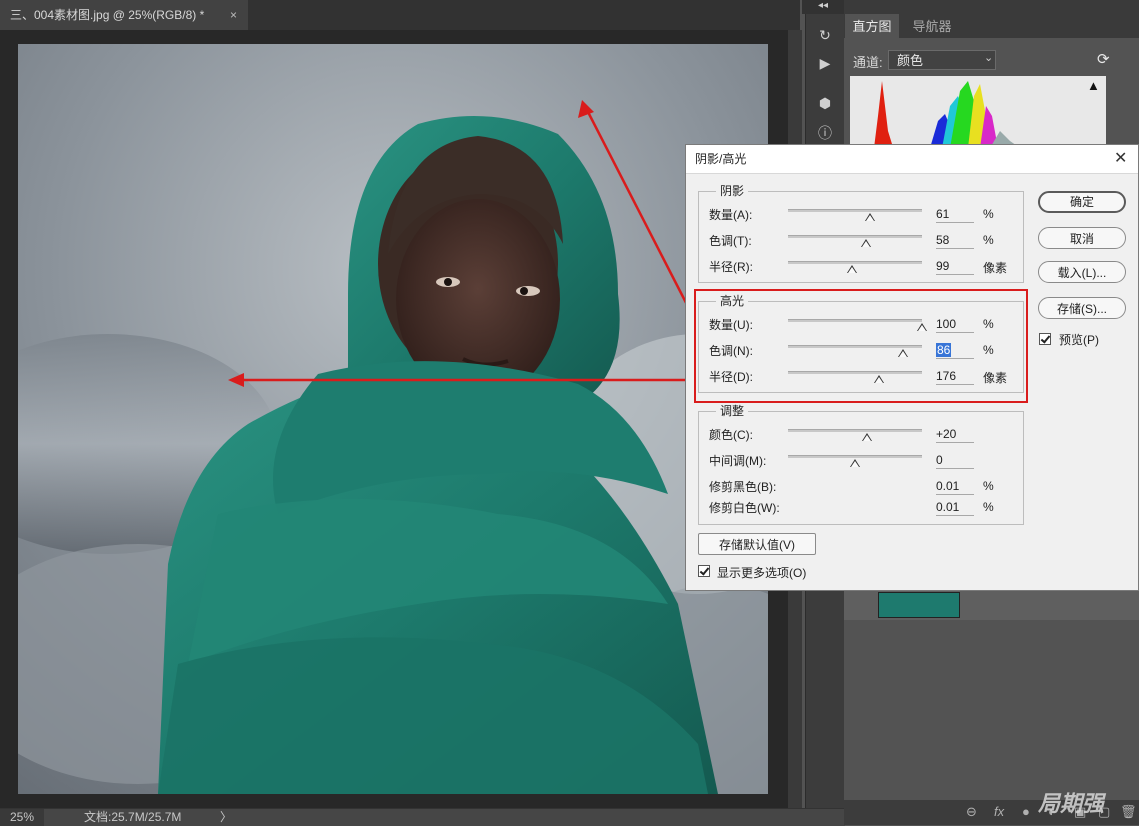 This screenshot has height=826, width=1139. I want to click on shadow-tone-slider, so click(855, 236).